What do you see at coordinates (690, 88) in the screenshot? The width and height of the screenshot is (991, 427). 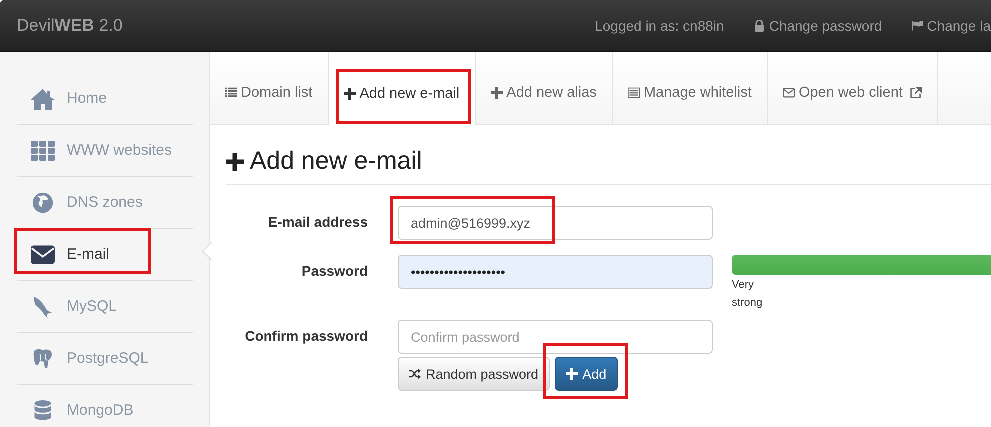 I see `tab: Manage whitelist` at bounding box center [690, 88].